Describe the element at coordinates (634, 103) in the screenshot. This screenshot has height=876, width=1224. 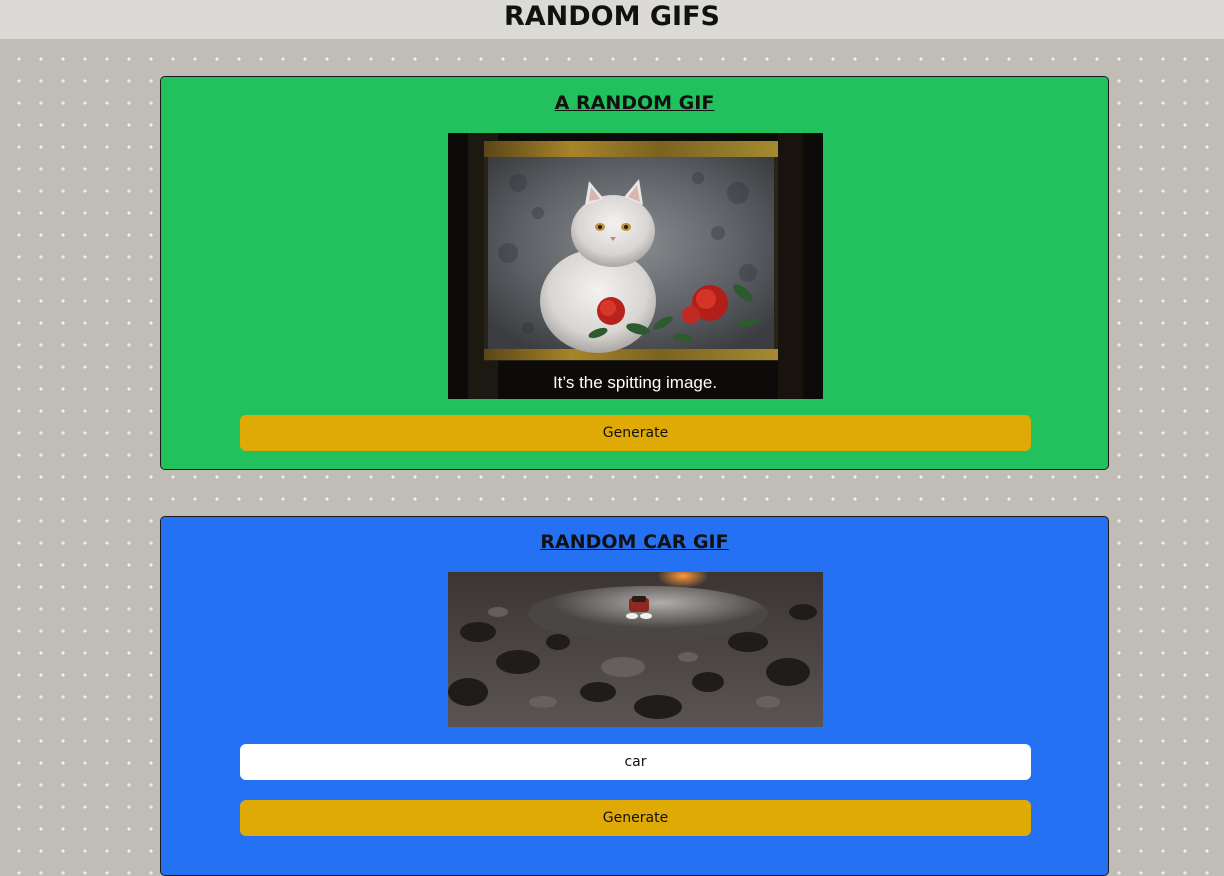
I see `random-gif-title: A RANDOM GIF` at that location.